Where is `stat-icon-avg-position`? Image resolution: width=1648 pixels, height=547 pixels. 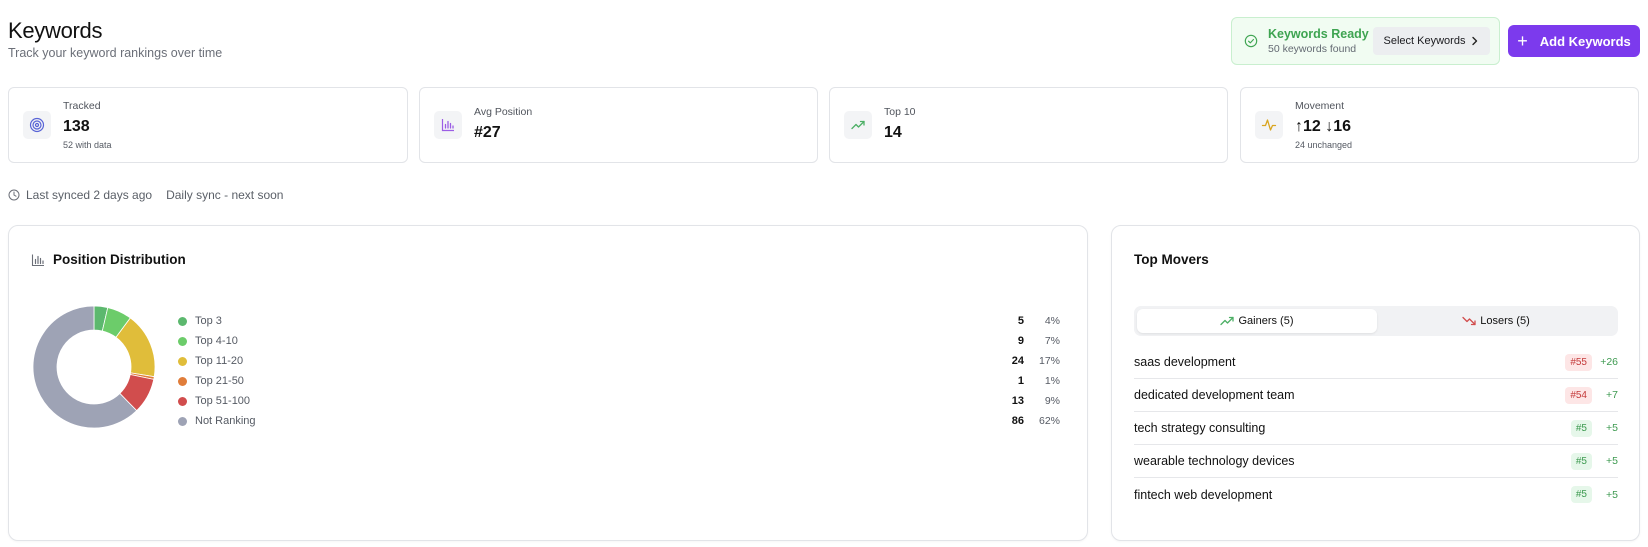
stat-icon-avg-position is located at coordinates (448, 125).